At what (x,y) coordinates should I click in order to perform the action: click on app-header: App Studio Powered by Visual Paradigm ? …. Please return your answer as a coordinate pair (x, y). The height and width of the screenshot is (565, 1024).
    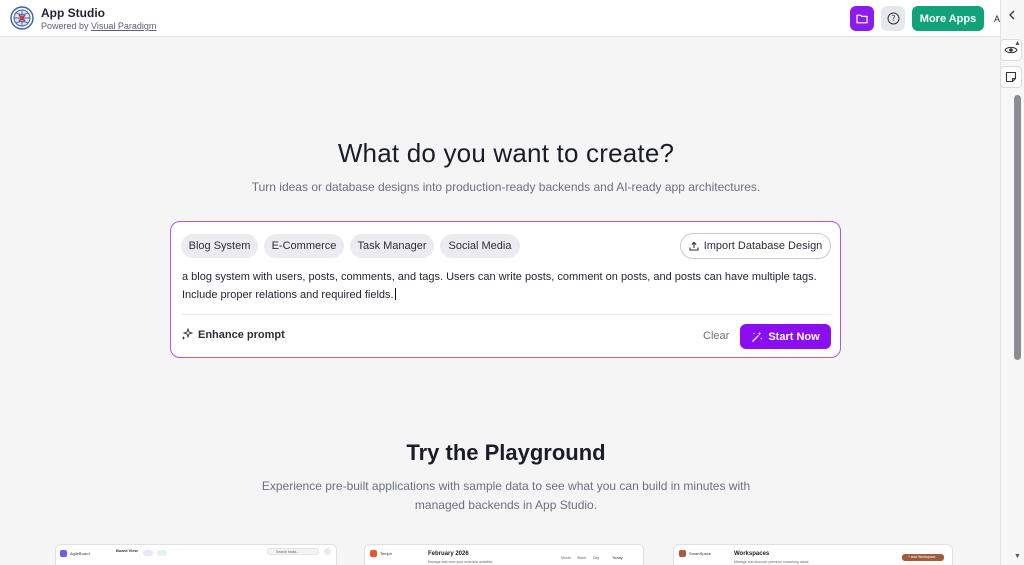
    Looking at the image, I should click on (500, 18).